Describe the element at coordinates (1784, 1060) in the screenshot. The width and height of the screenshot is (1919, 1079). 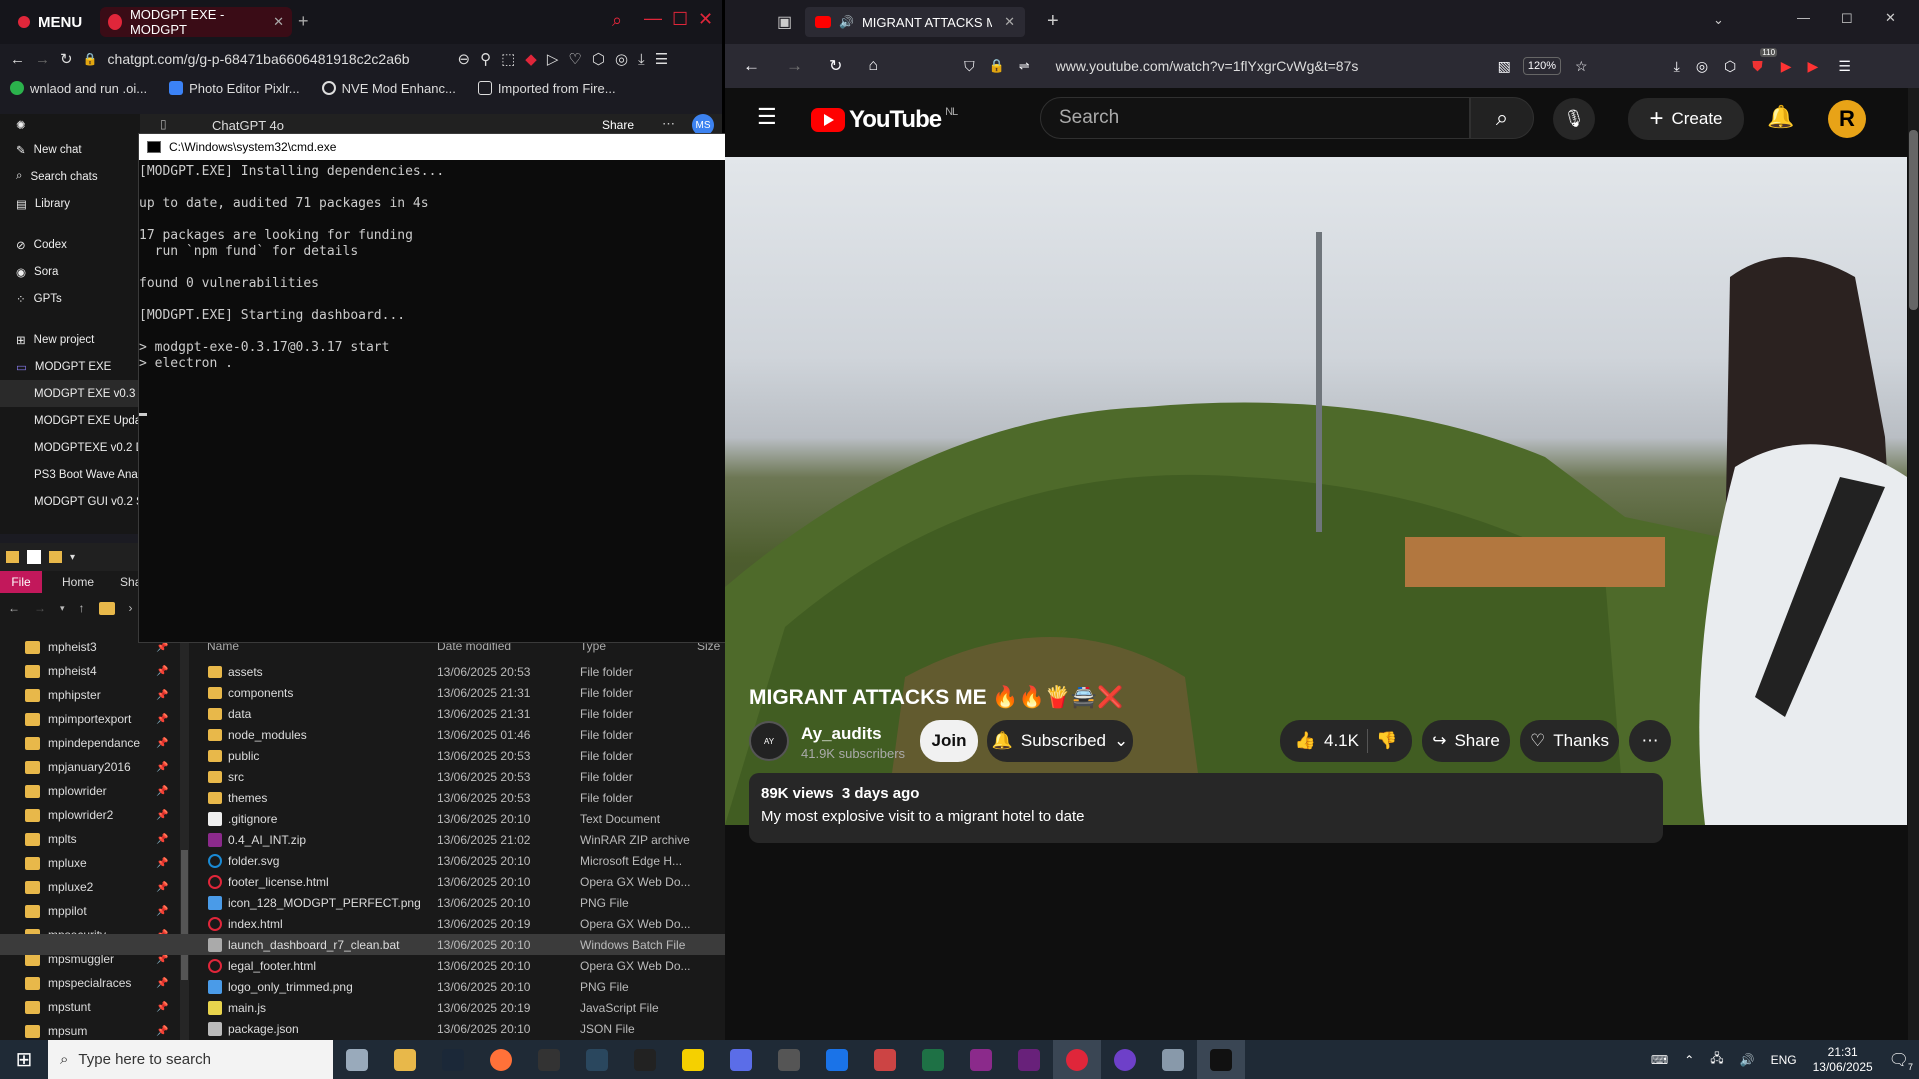
I see `language-indicator: ENG` at that location.